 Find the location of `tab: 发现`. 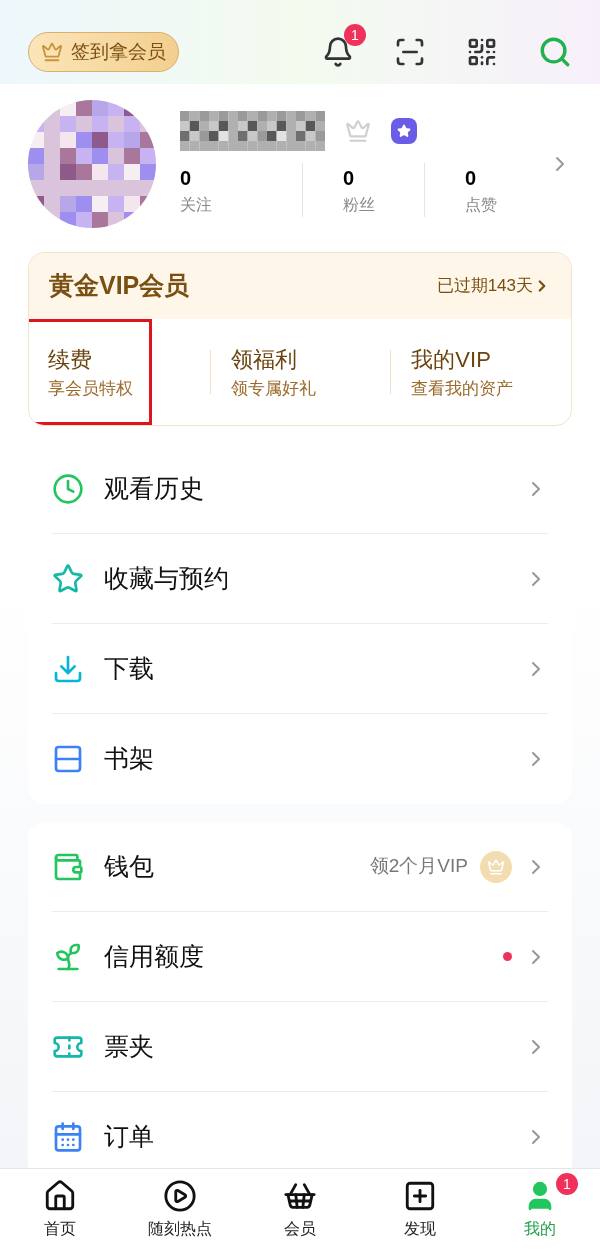

tab: 发现 is located at coordinates (420, 1210).